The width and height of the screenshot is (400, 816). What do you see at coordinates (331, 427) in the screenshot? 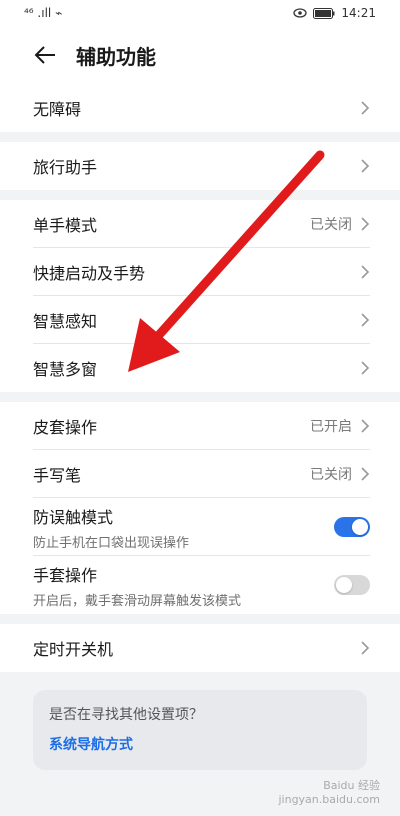
I see `row-value: 已开启` at bounding box center [331, 427].